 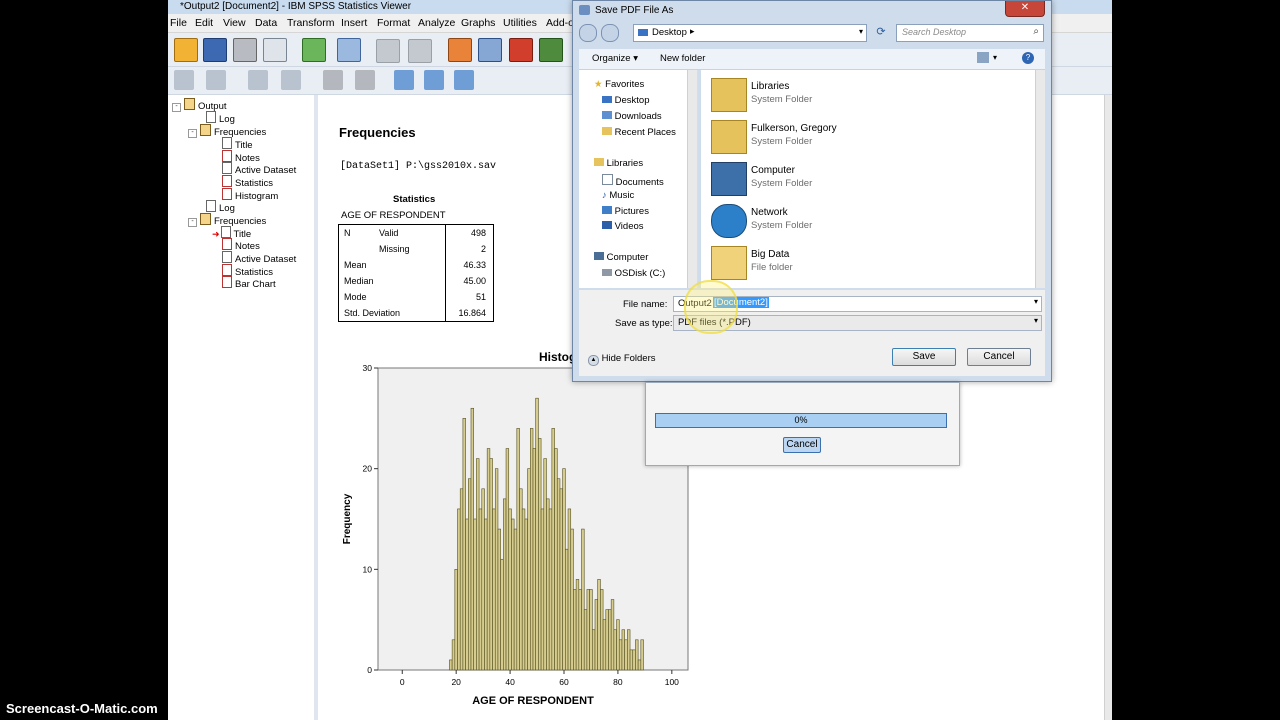 What do you see at coordinates (551, 50) in the screenshot?
I see `variables-icon` at bounding box center [551, 50].